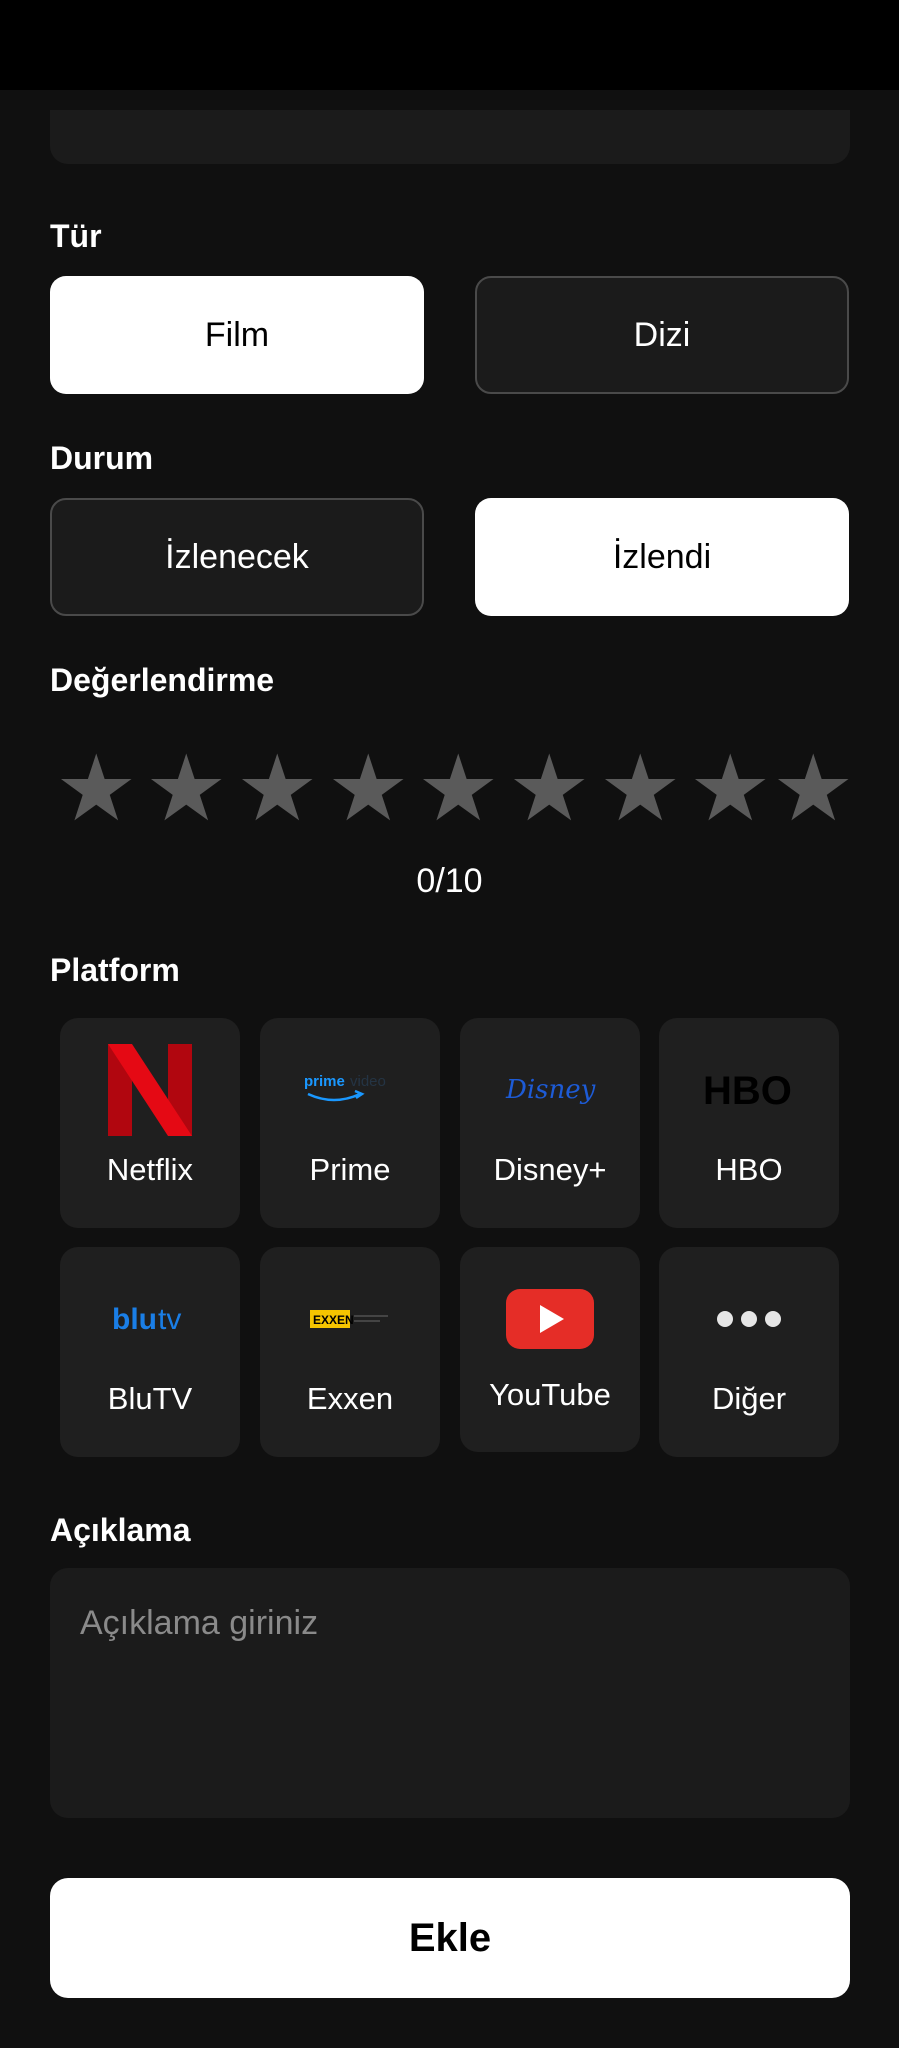  Describe the element at coordinates (169, 1319) in the screenshot. I see `svg-text: tv` at that location.